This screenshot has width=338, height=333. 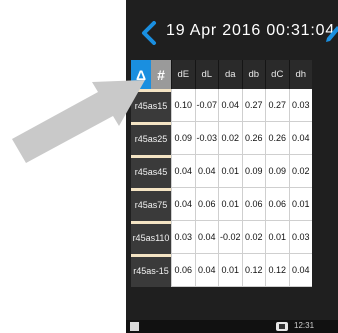 I want to click on table-row: r45as45 0.04 0.04 0.01 0.09 0.09 0.02, so click(x=234, y=171).